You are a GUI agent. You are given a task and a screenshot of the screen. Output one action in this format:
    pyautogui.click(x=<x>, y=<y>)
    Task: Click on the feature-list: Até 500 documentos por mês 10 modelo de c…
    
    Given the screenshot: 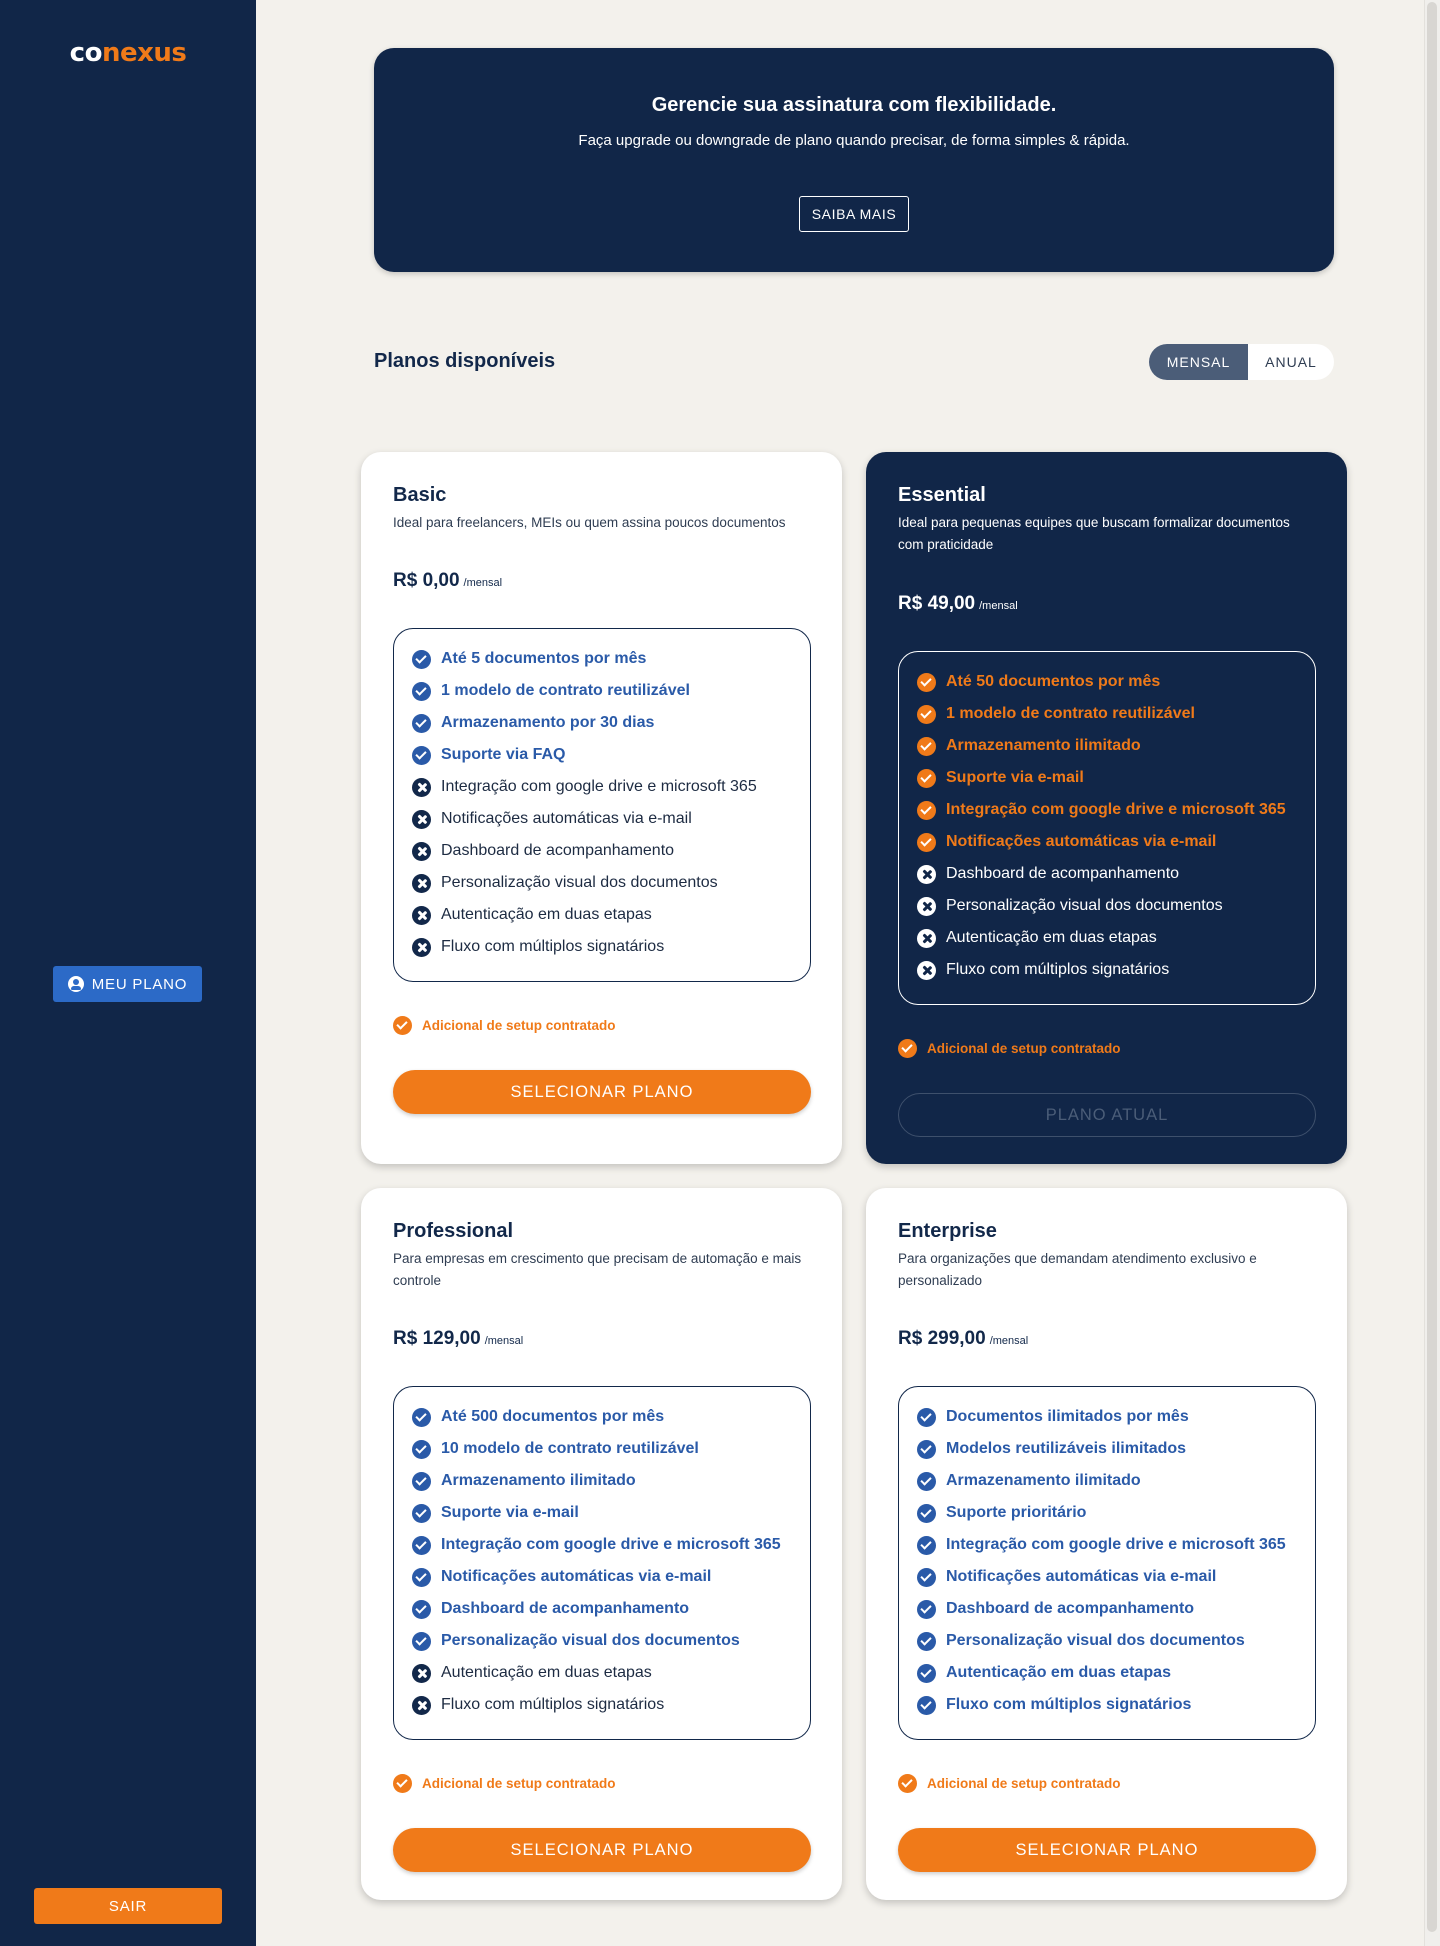 What is the action you would take?
    pyautogui.click(x=602, y=1563)
    